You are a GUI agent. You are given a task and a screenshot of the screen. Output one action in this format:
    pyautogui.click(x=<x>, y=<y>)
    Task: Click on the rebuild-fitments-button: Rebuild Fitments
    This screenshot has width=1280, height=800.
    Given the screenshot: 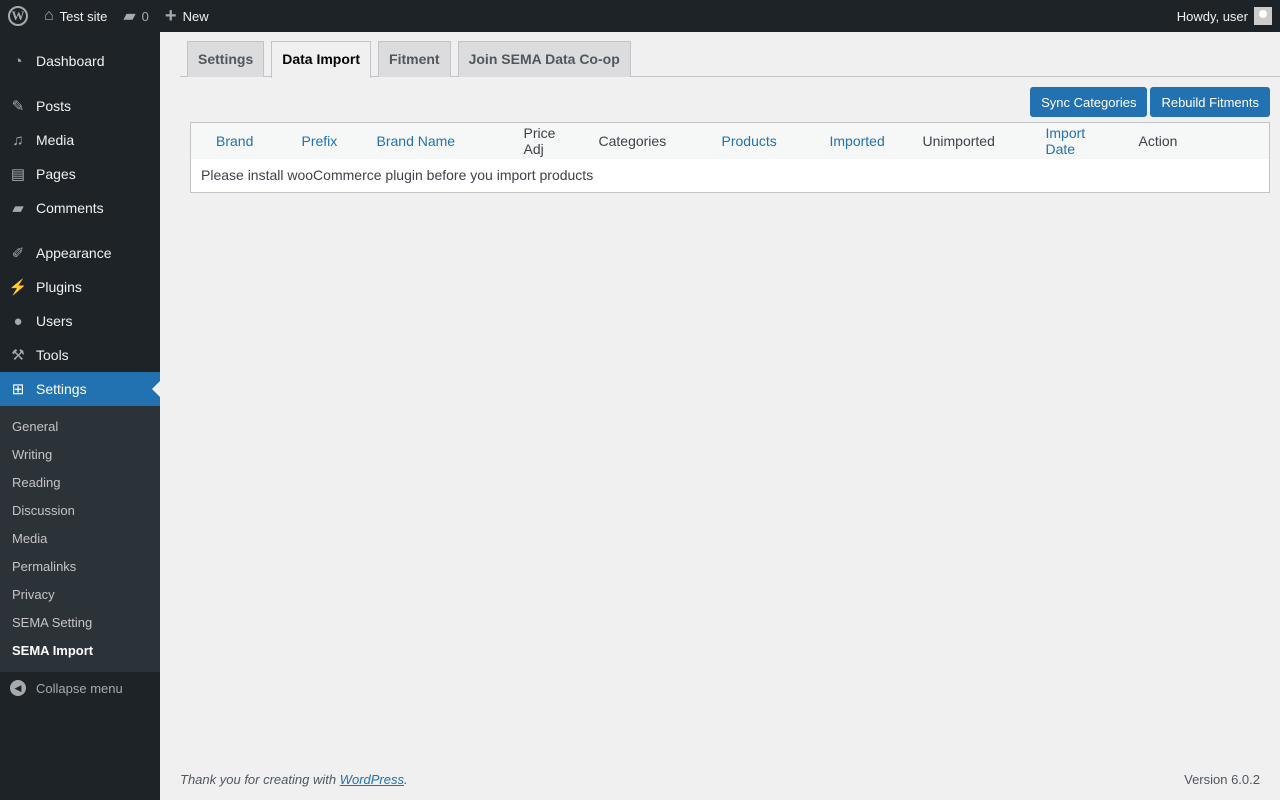 What is the action you would take?
    pyautogui.click(x=1210, y=102)
    